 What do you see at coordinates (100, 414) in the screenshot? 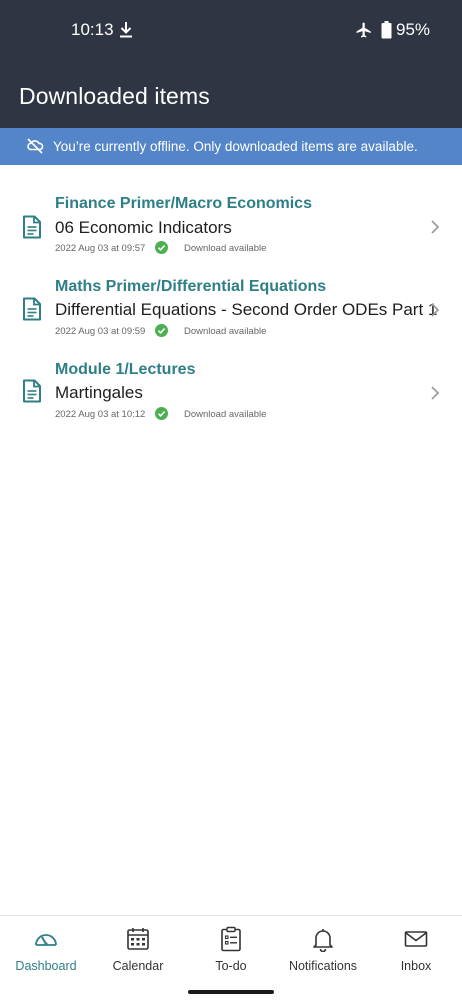
I see `item-date: 2022 Aug 03 at 10:12` at bounding box center [100, 414].